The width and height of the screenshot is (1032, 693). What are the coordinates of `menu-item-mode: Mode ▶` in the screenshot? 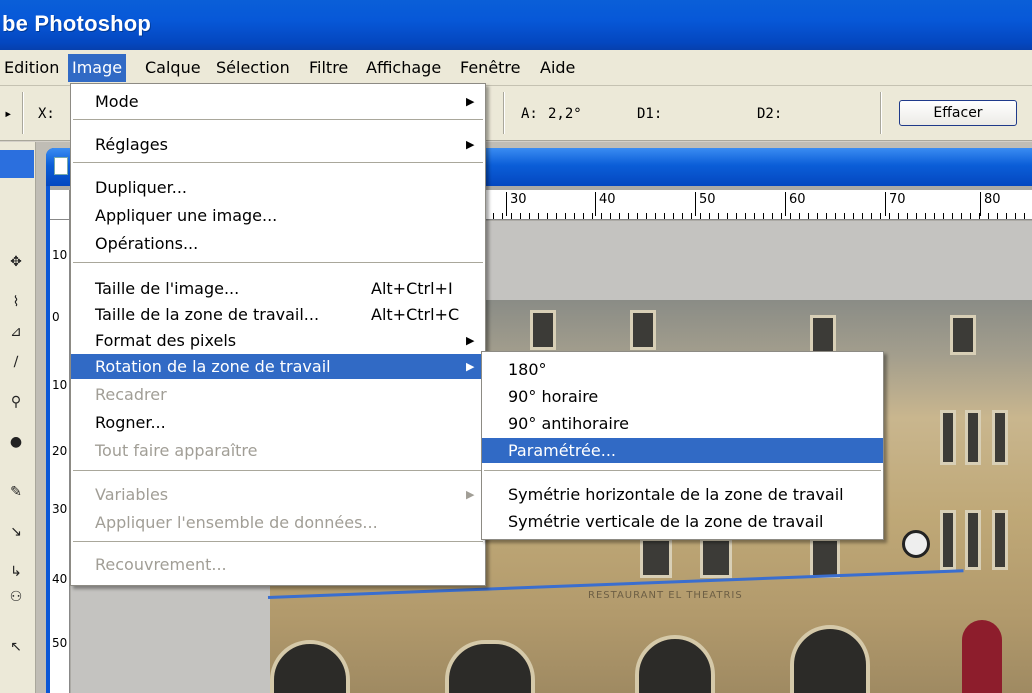 It's located at (278, 101).